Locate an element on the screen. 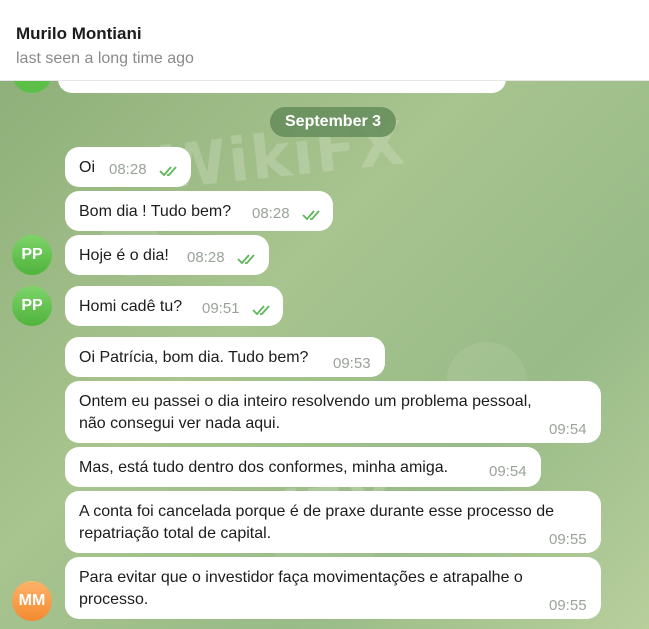  message-time: 09:53 is located at coordinates (352, 363).